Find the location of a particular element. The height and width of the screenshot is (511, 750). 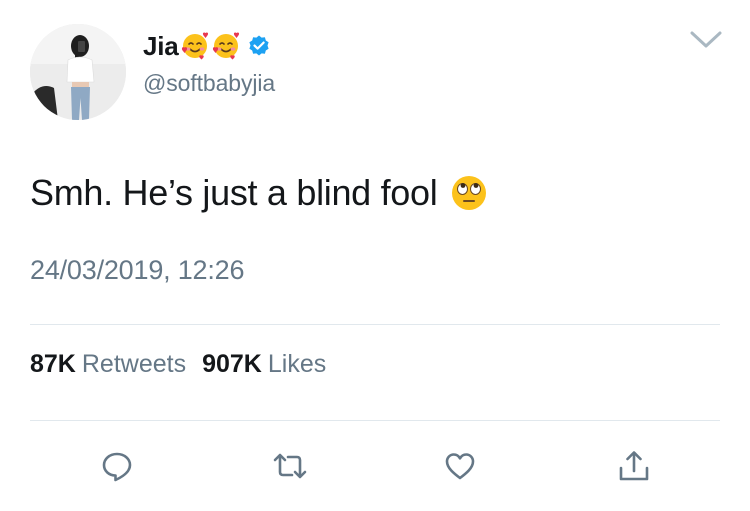

retweets-stat: 87K Retweets is located at coordinates (108, 364).